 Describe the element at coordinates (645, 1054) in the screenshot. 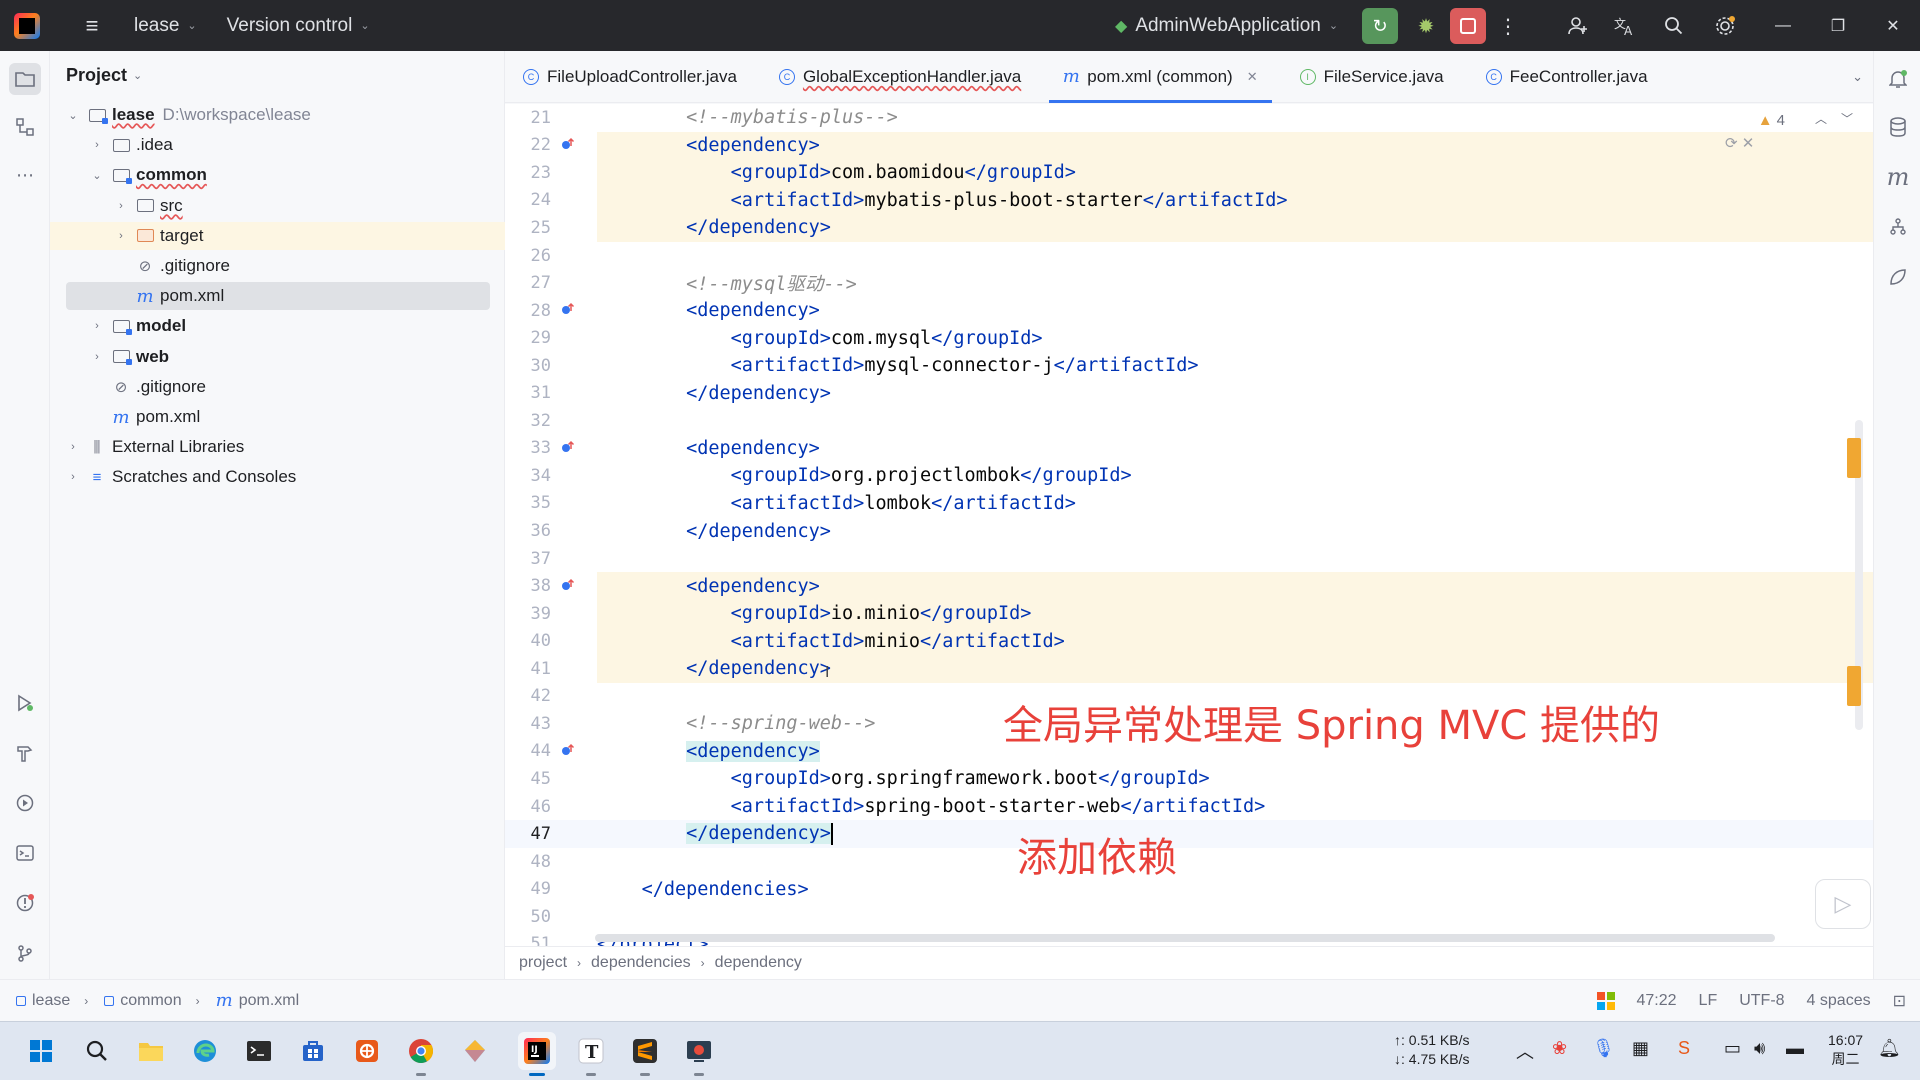

I see `sublime-text-icon` at that location.